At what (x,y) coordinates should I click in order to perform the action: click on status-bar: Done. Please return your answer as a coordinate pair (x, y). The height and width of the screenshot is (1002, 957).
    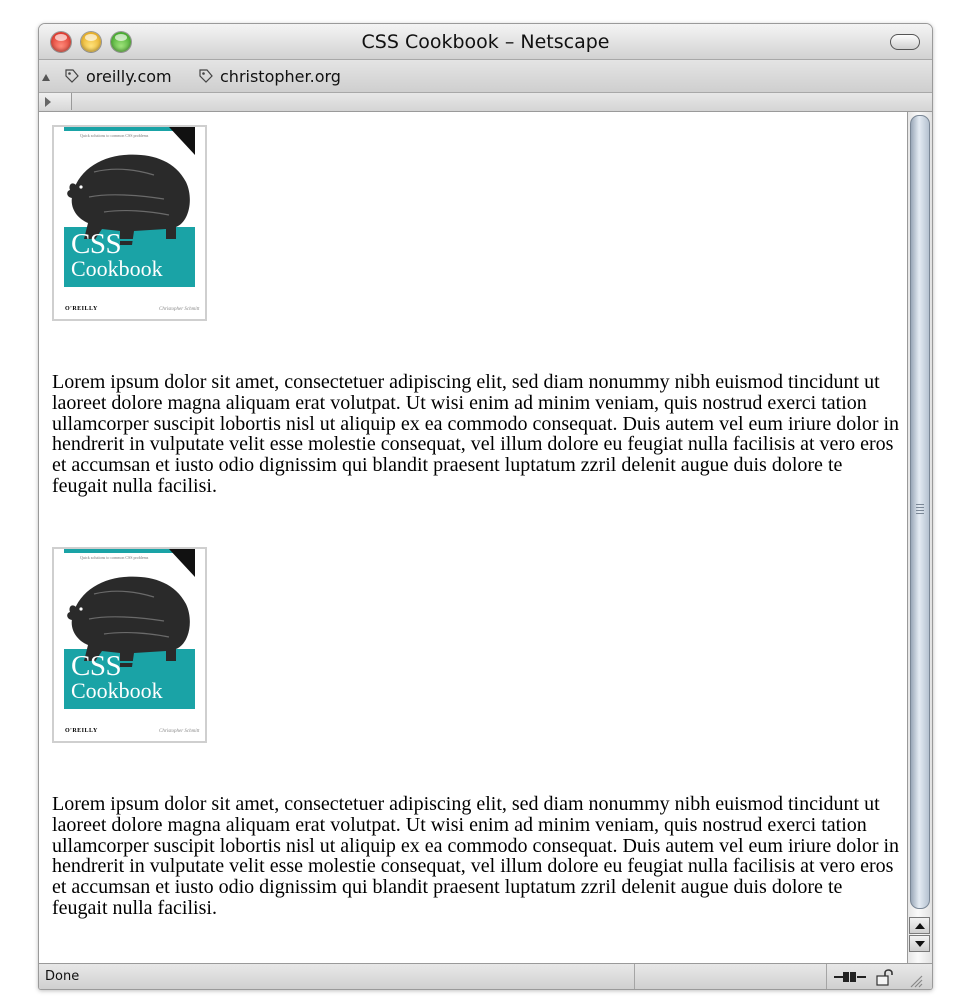
    Looking at the image, I should click on (485, 976).